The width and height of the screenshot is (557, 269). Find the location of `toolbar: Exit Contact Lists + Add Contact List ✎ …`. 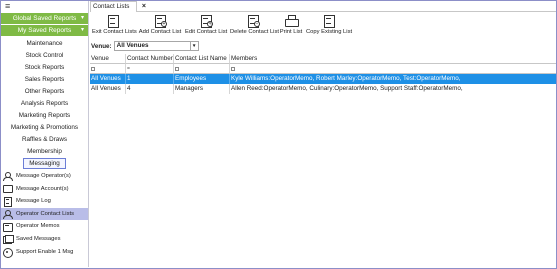

toolbar: Exit Contact Lists + Add Contact List ✎ … is located at coordinates (323, 26).